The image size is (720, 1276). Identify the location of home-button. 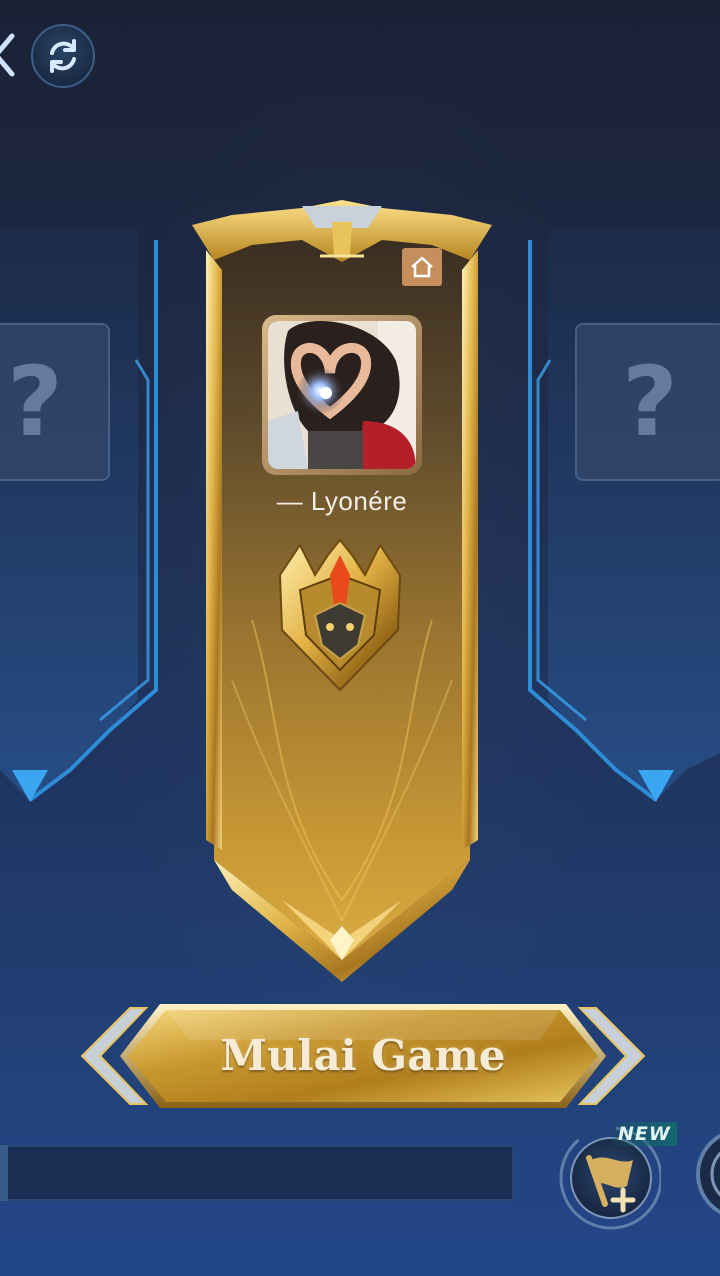
(422, 267).